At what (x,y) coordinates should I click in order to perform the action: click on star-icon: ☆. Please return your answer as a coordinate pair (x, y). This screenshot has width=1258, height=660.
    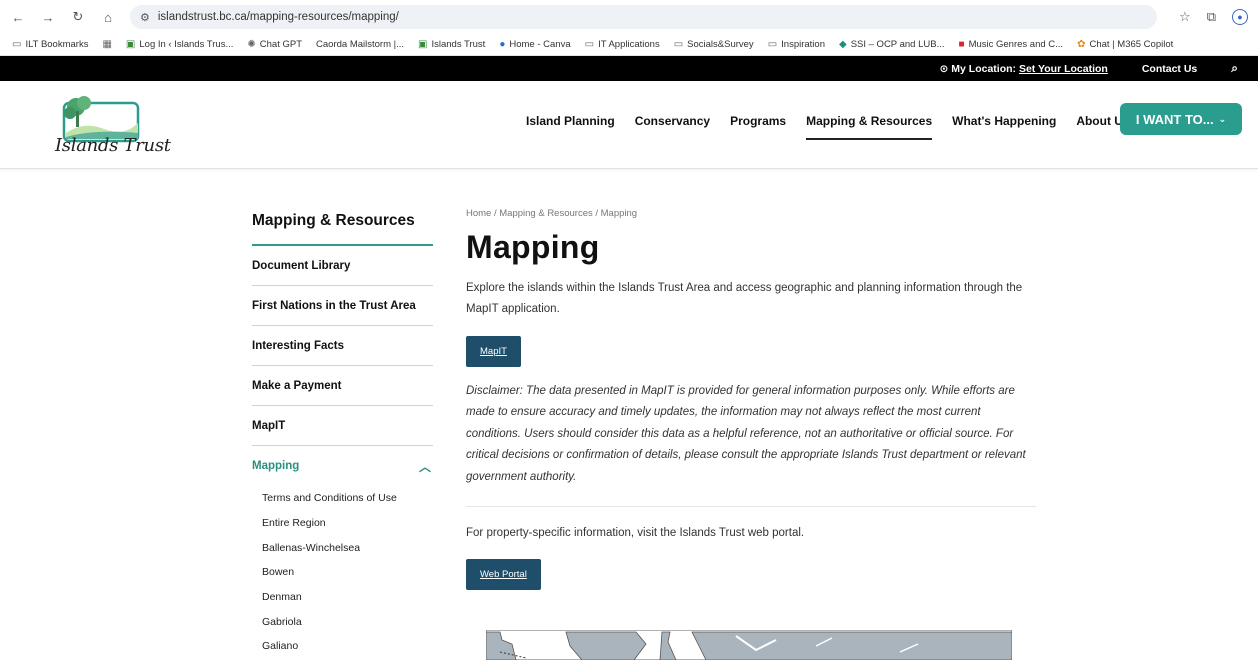
    Looking at the image, I should click on (1185, 17).